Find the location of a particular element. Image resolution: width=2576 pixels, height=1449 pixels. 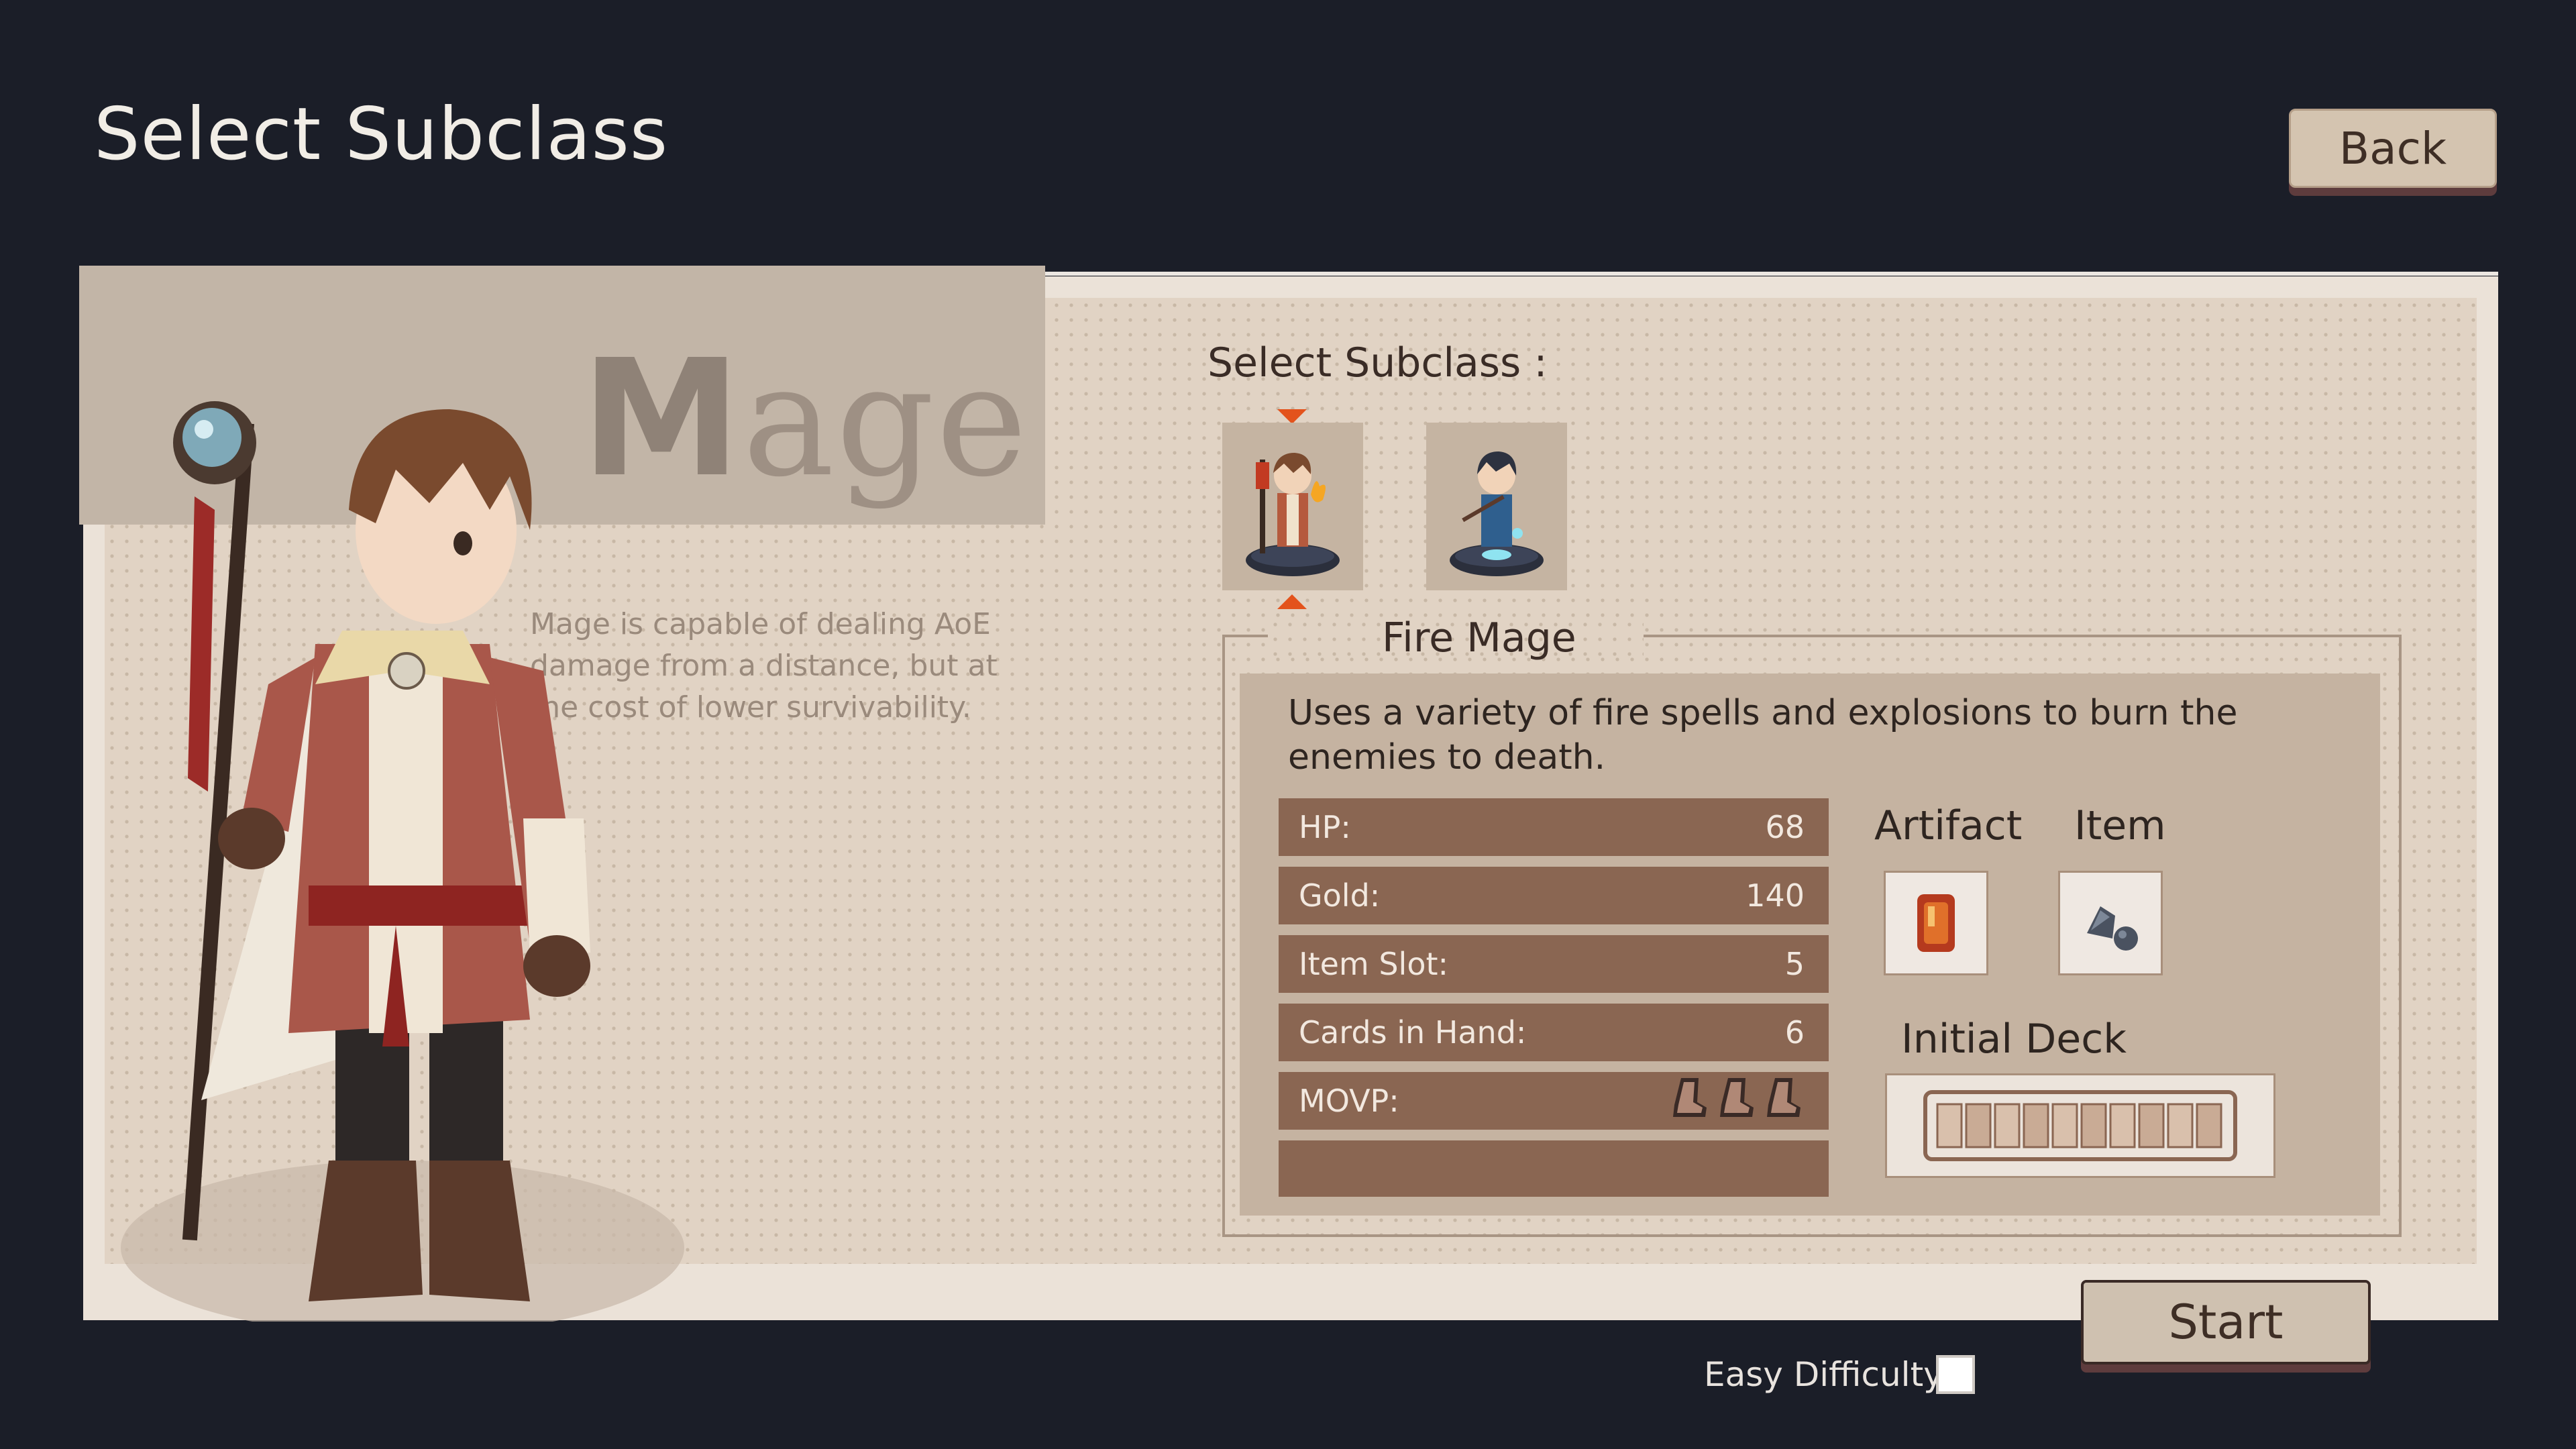

subclass-option-ice-mage is located at coordinates (1496, 506).